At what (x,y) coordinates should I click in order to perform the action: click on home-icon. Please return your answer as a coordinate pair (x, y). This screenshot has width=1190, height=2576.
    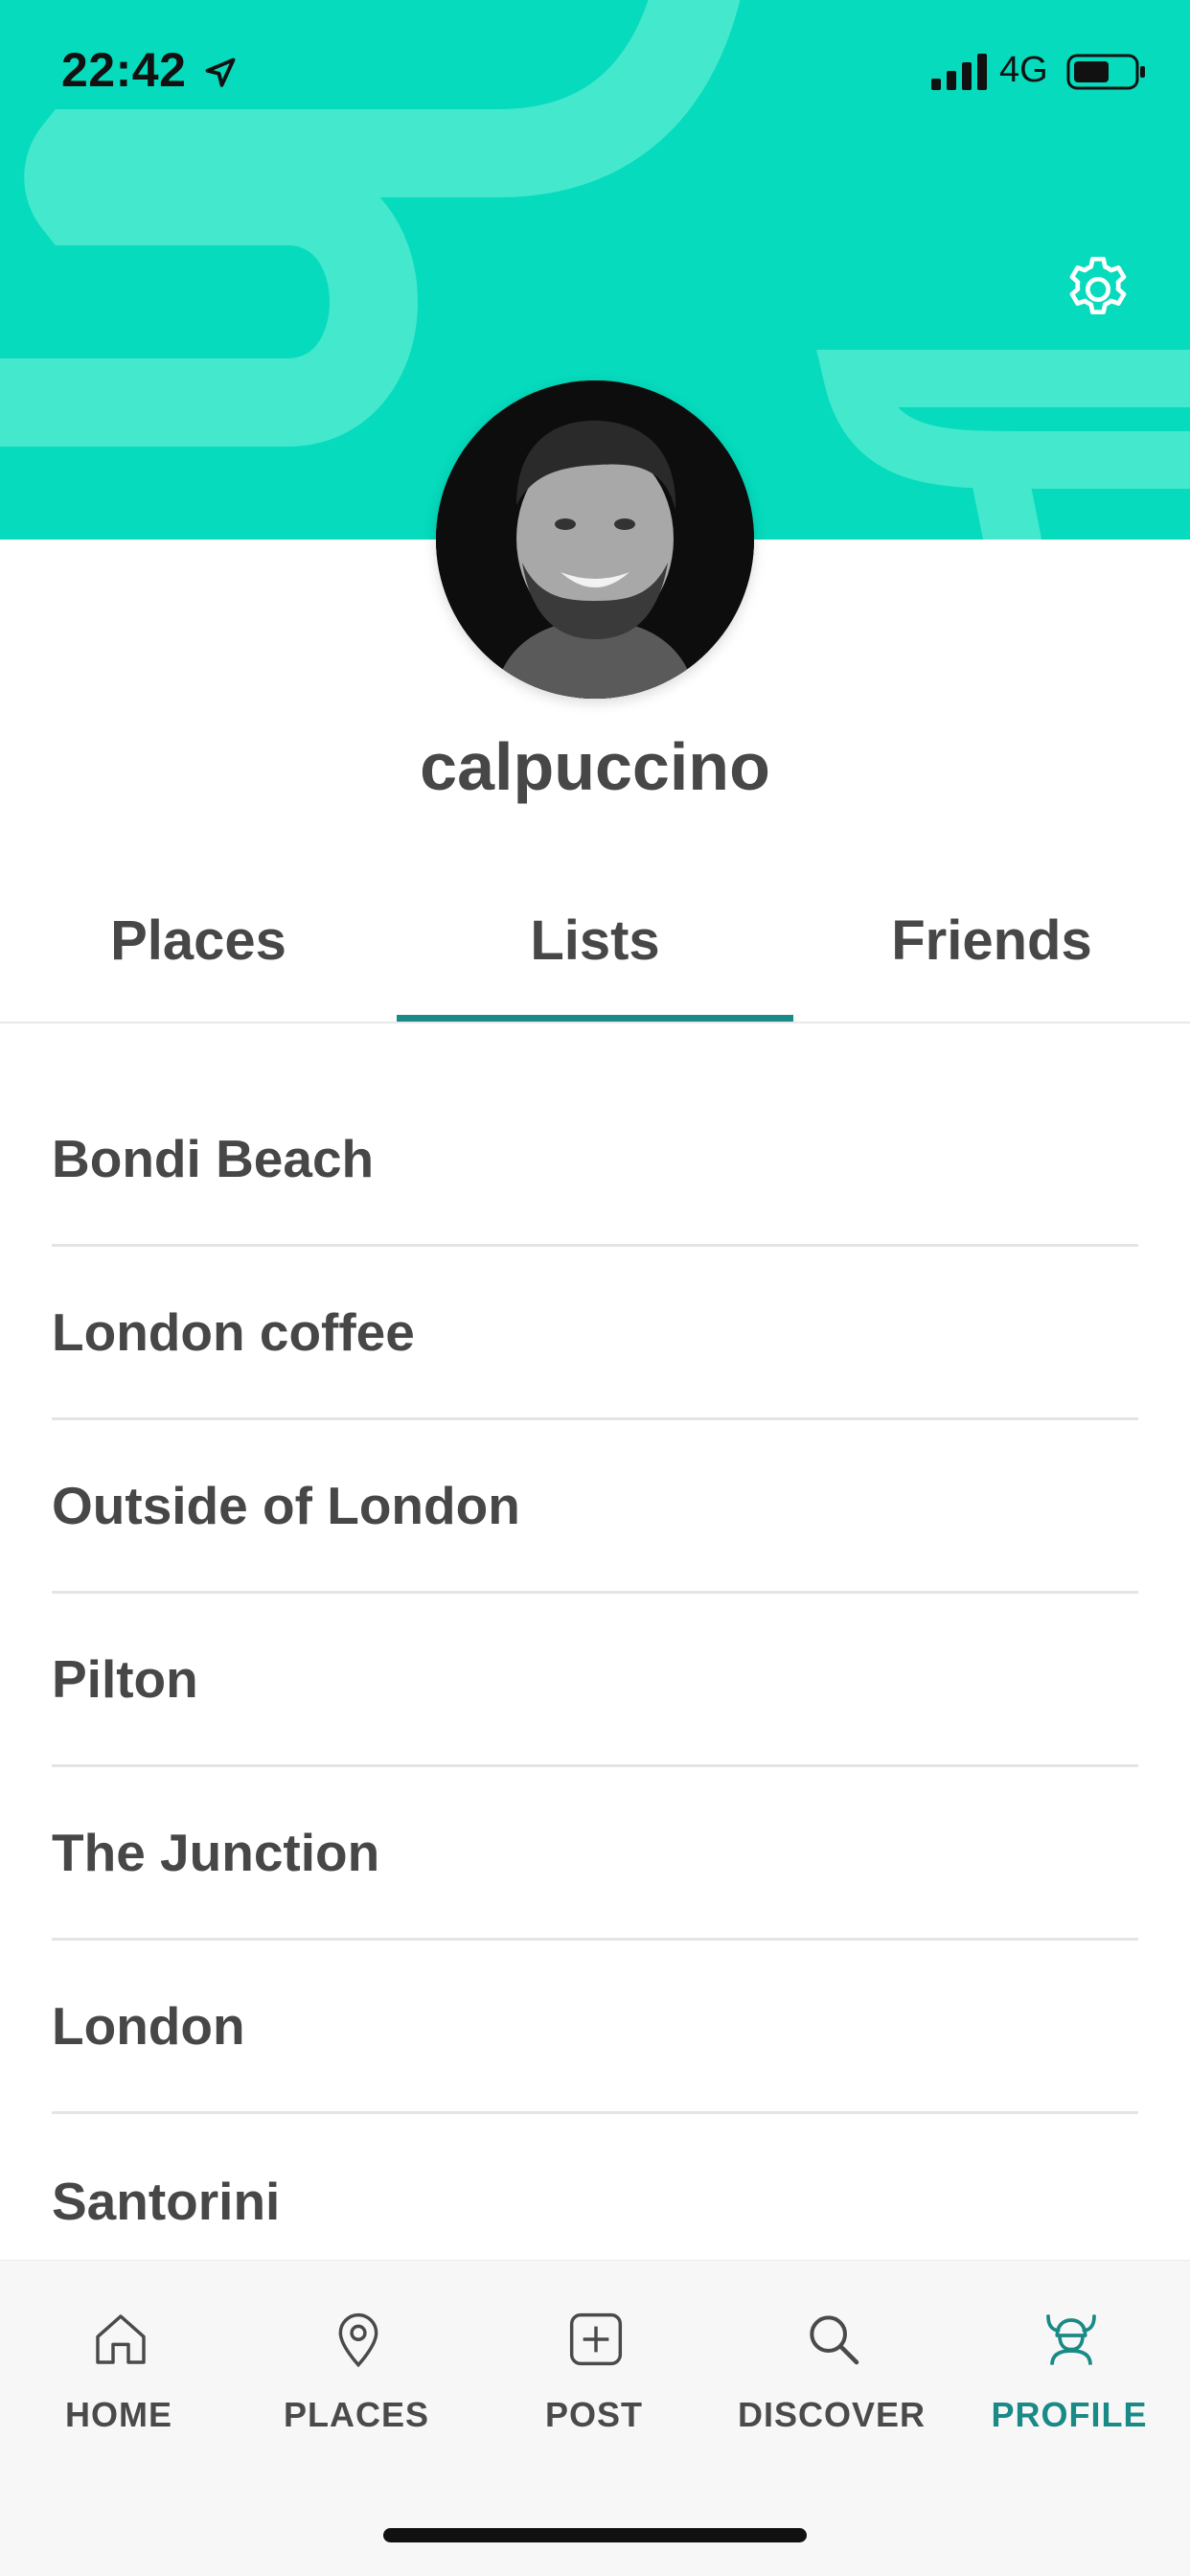
    Looking at the image, I should click on (121, 2339).